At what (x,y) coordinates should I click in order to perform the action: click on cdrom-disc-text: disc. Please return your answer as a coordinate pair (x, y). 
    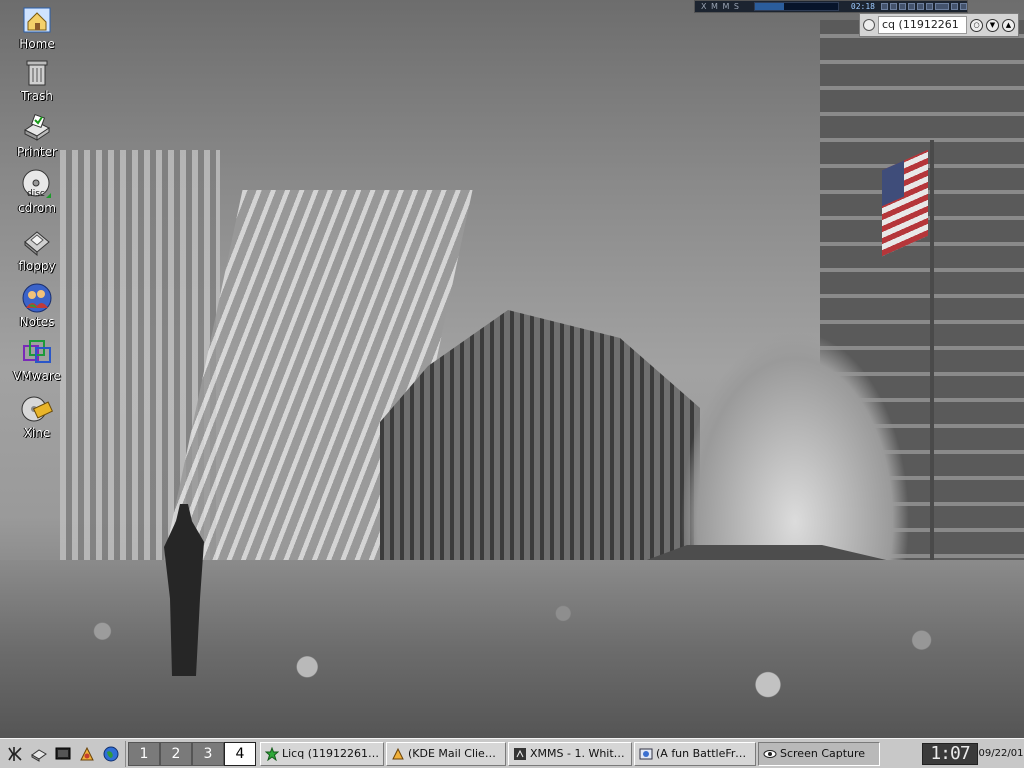
    Looking at the image, I should click on (36, 194).